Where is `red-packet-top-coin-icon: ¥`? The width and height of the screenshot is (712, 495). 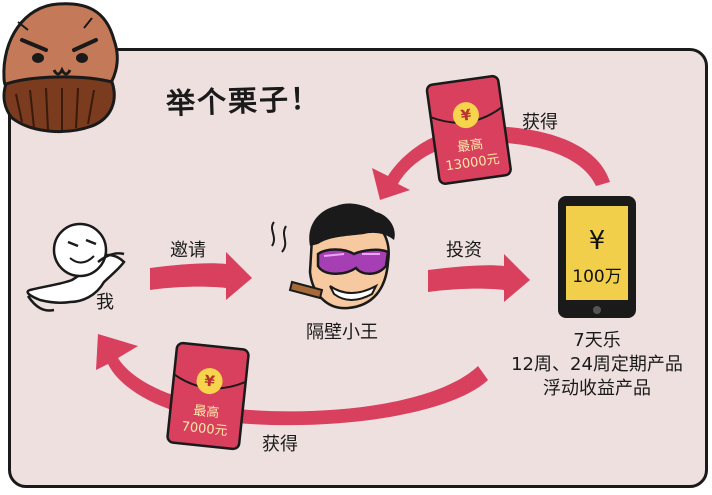 red-packet-top-coin-icon: ¥ is located at coordinates (466, 115).